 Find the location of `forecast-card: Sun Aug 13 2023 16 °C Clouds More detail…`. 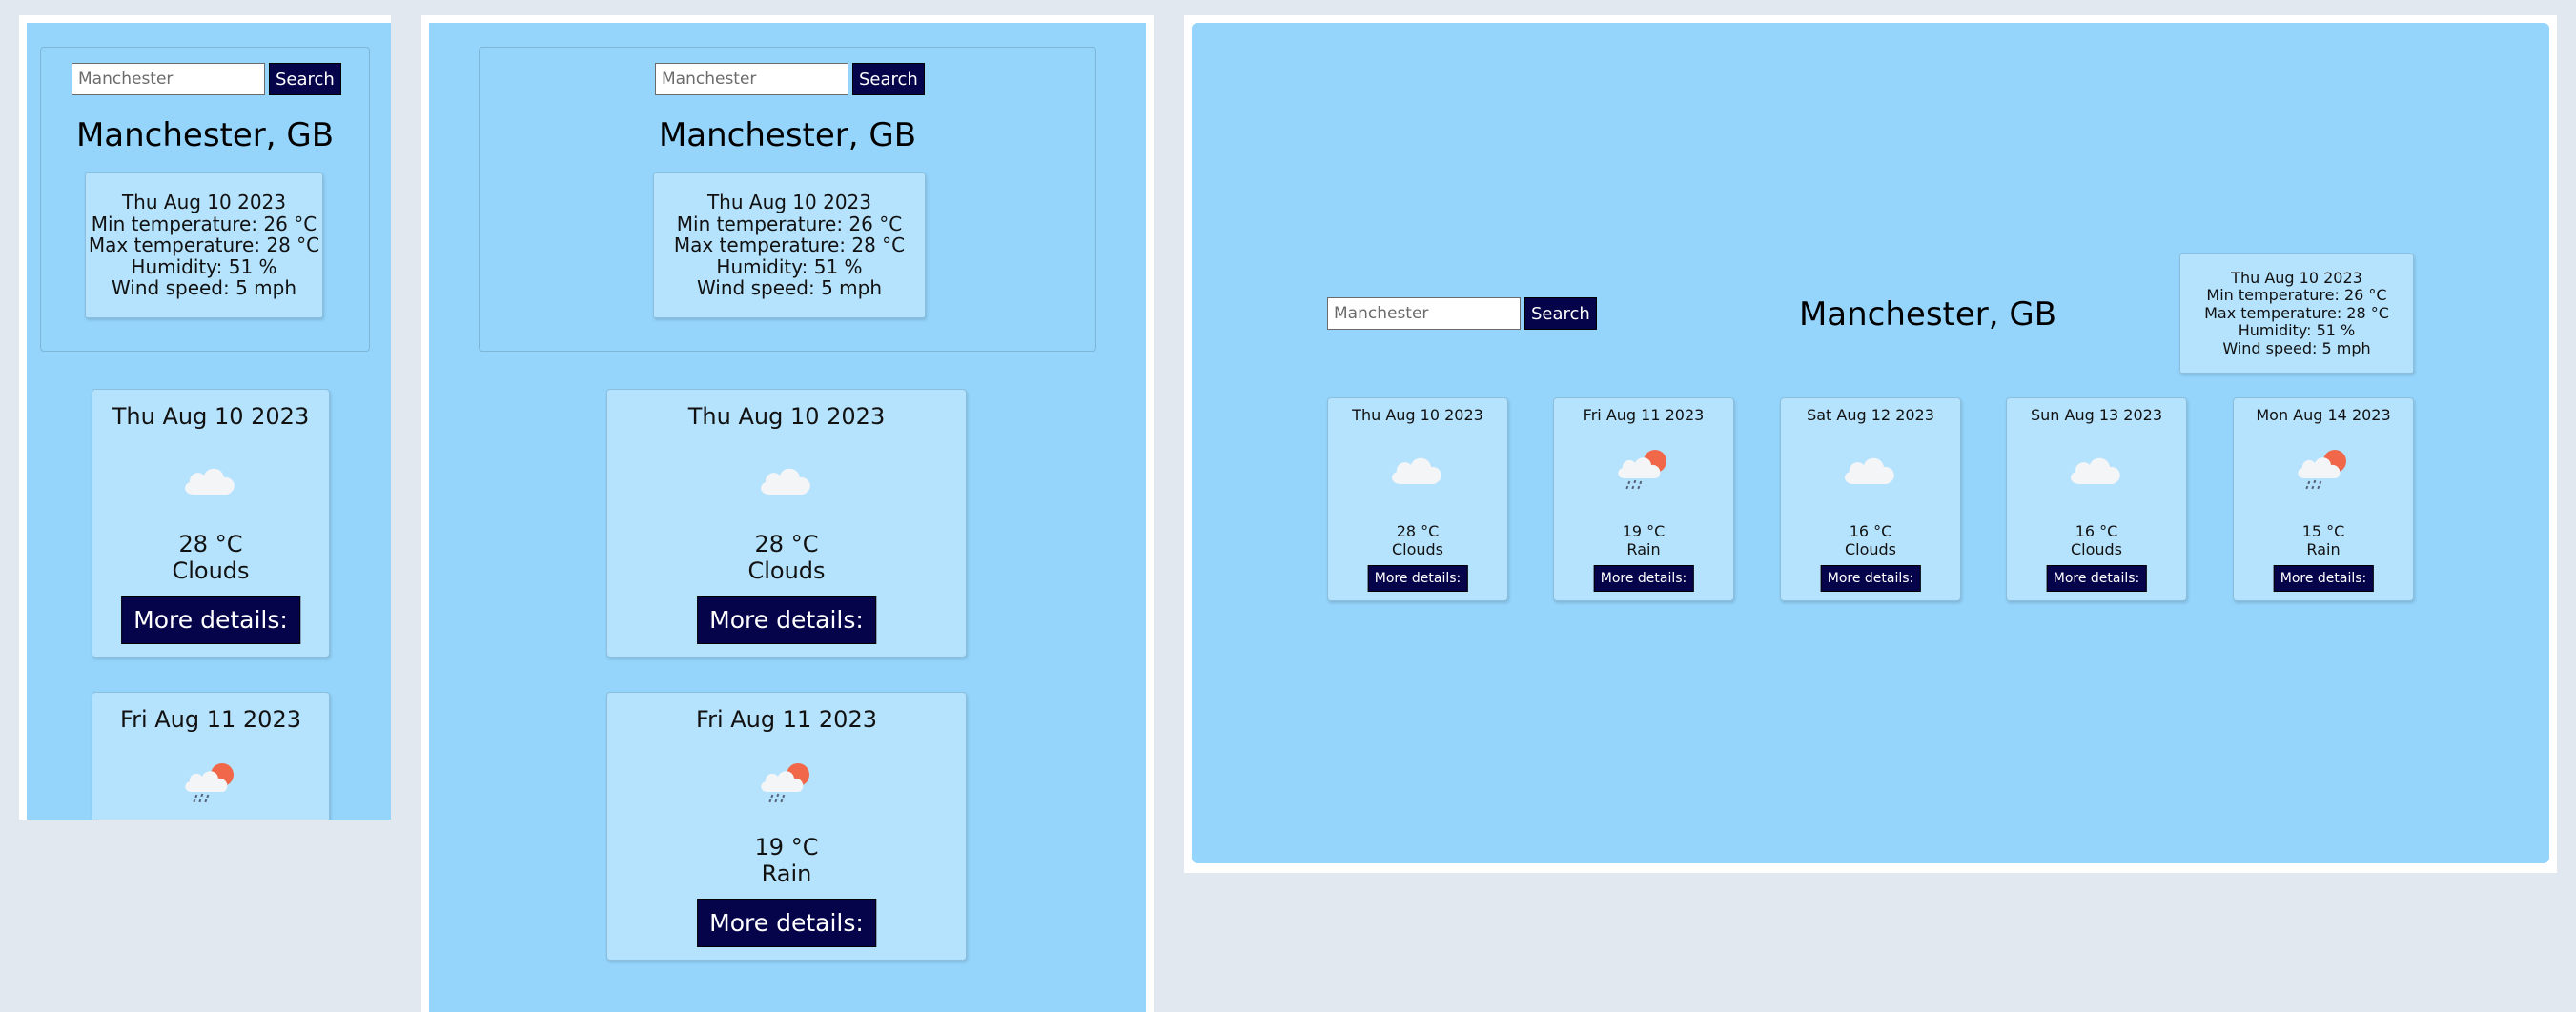

forecast-card: Sun Aug 13 2023 16 °C Clouds More detail… is located at coordinates (2096, 499).